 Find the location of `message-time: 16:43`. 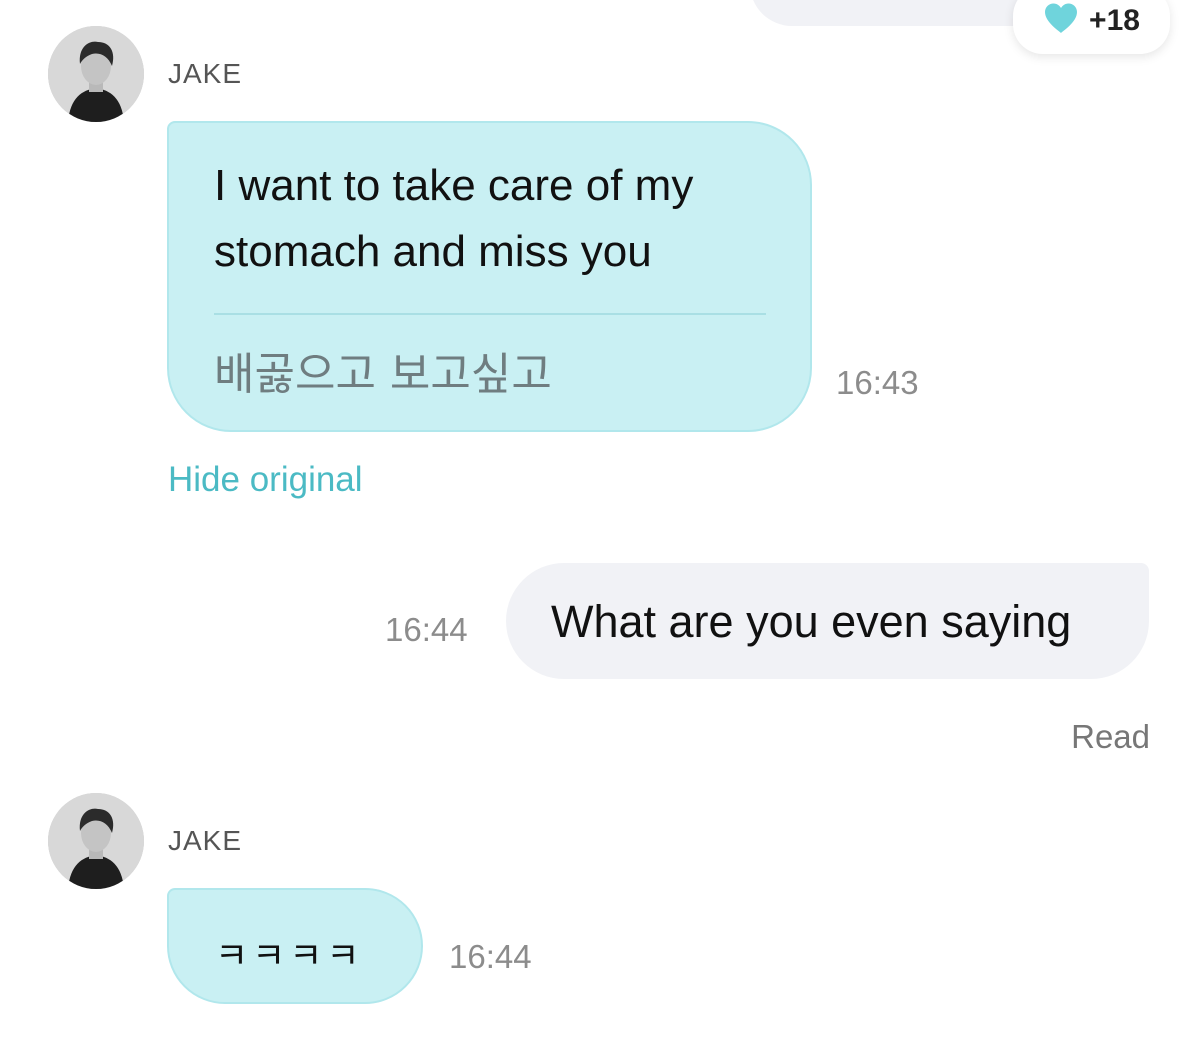

message-time: 16:43 is located at coordinates (877, 382).